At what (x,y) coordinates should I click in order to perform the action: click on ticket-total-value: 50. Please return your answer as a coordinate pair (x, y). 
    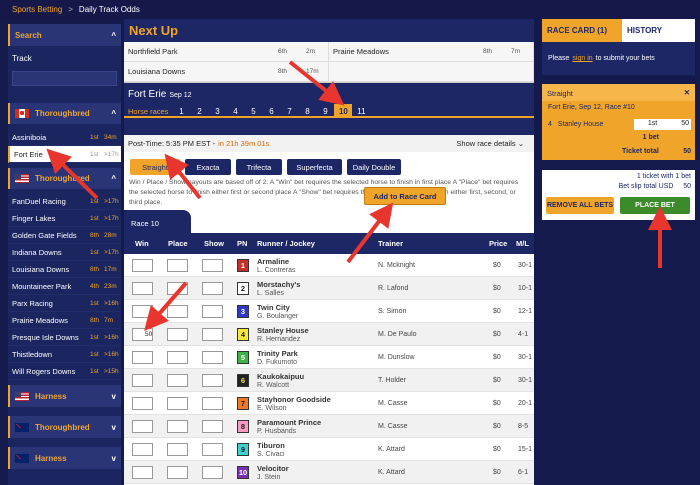
    Looking at the image, I should click on (687, 151).